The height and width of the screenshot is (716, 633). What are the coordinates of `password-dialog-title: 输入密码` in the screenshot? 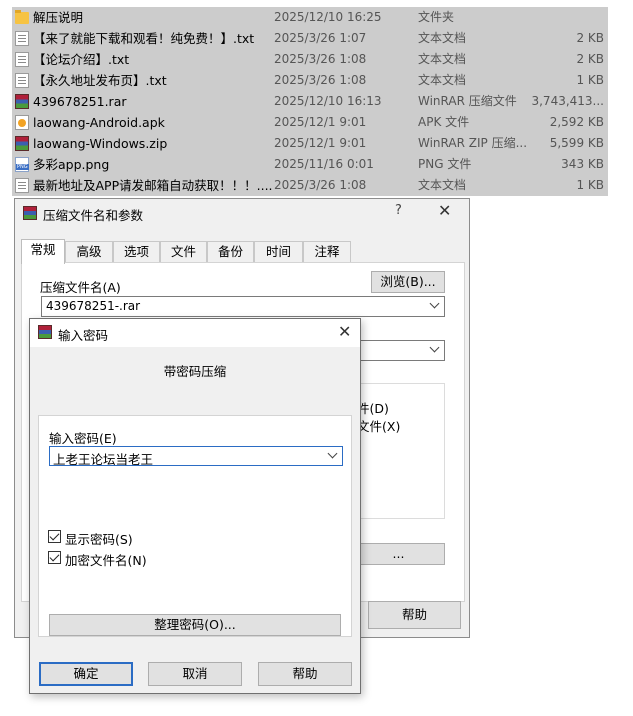 It's located at (83, 335).